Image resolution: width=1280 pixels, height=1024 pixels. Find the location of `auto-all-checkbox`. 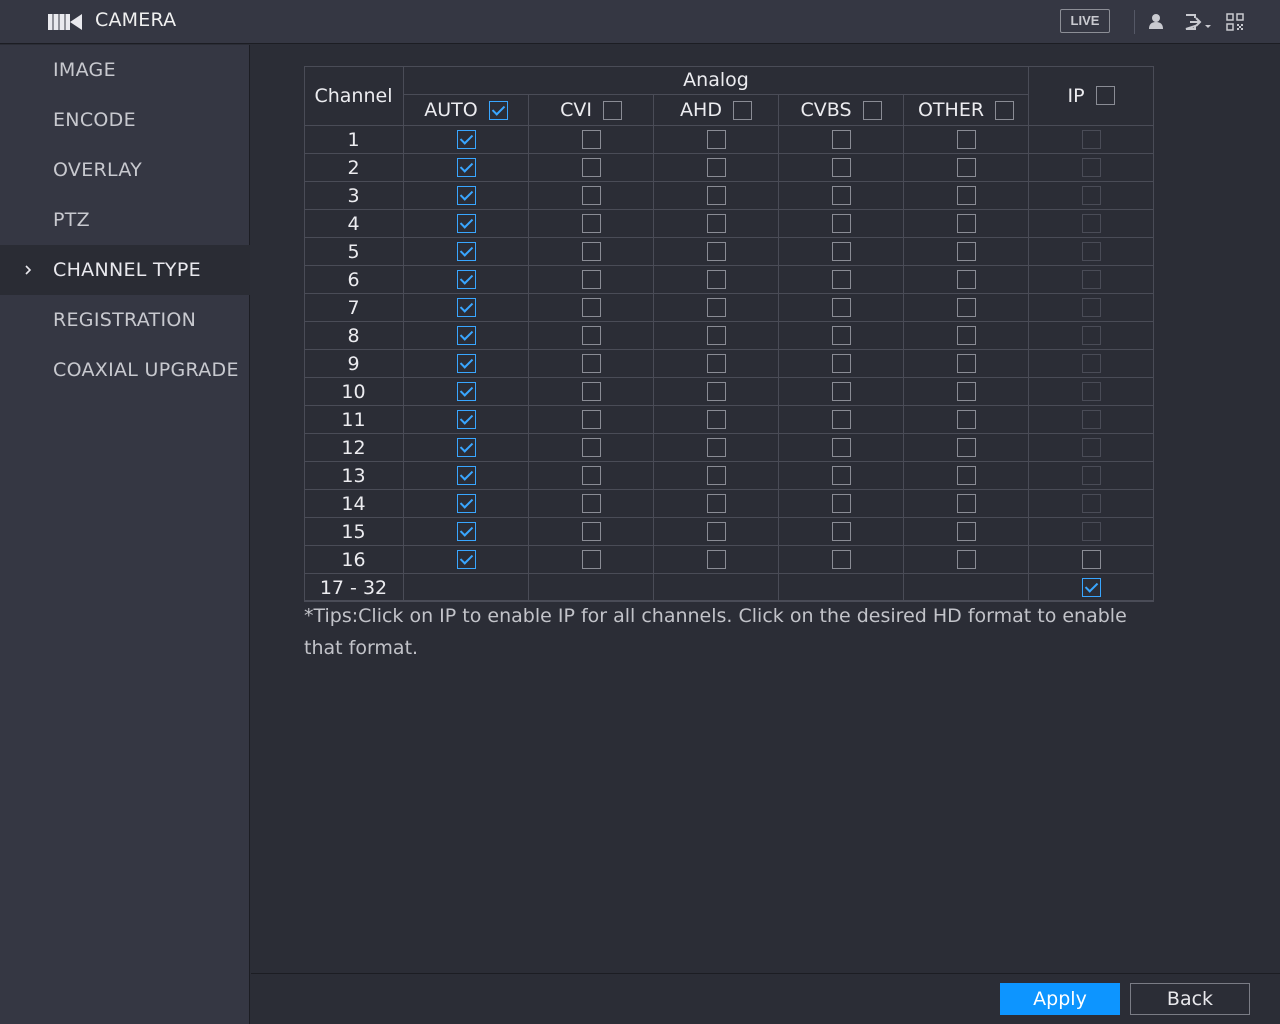

auto-all-checkbox is located at coordinates (498, 110).